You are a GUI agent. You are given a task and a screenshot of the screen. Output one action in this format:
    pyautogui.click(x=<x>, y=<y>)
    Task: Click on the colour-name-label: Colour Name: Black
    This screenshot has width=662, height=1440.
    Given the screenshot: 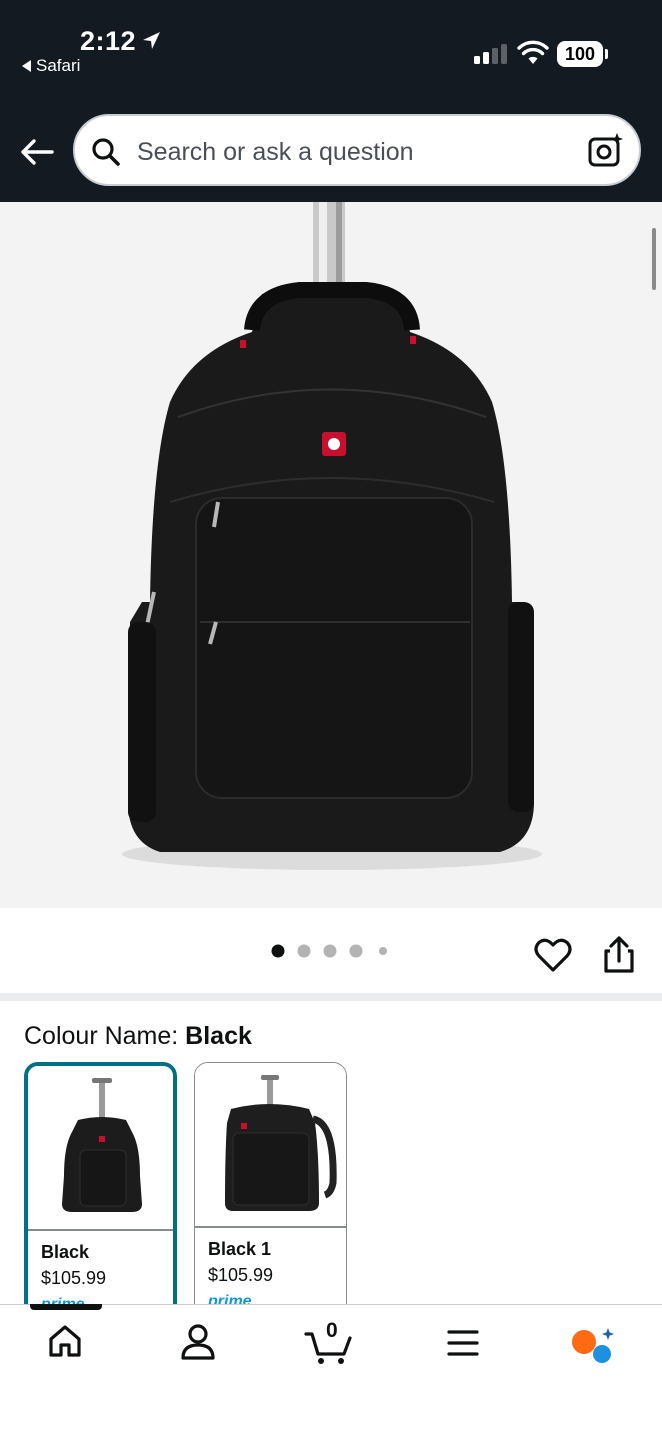 What is the action you would take?
    pyautogui.click(x=138, y=1036)
    